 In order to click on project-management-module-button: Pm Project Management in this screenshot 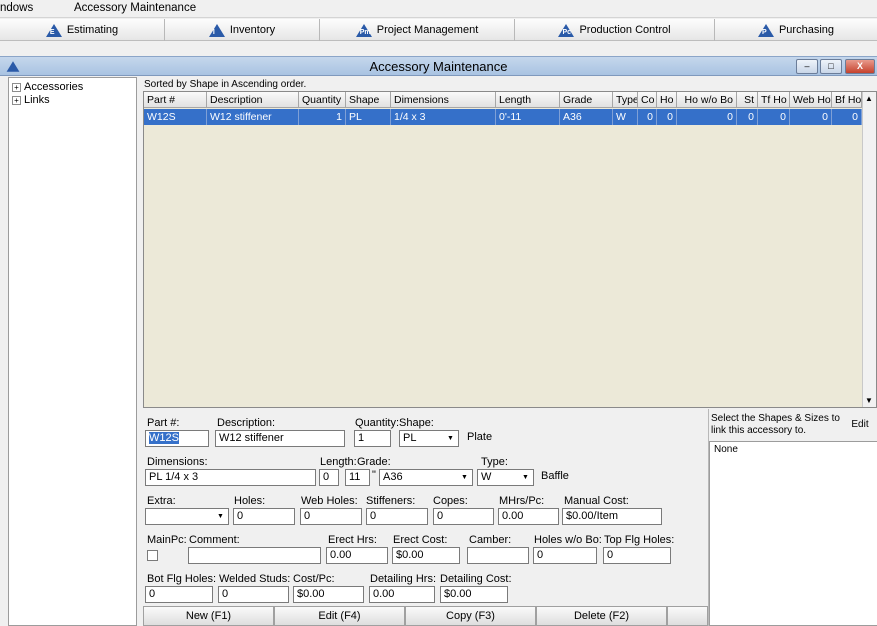, I will do `click(417, 30)`.